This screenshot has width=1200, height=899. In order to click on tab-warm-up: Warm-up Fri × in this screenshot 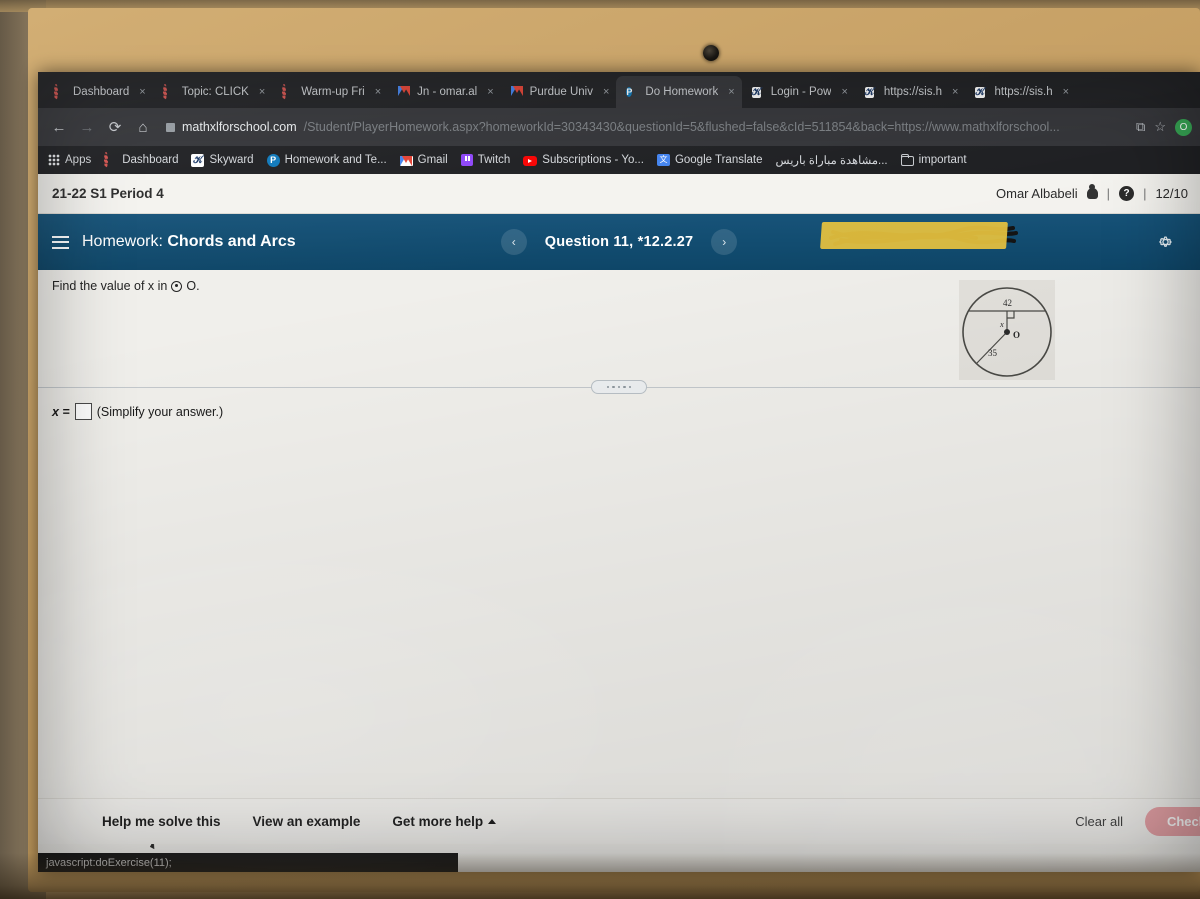, I will do `click(330, 92)`.